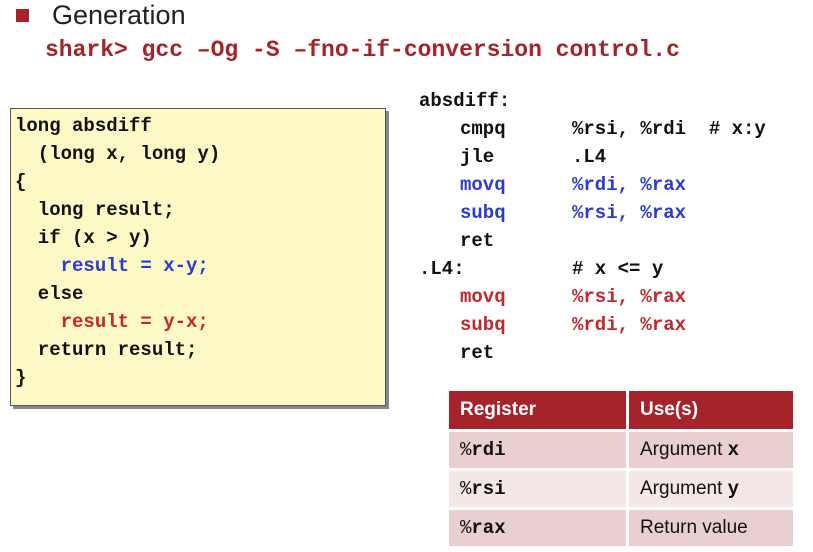  I want to click on c-code-line: else, so click(49, 294).